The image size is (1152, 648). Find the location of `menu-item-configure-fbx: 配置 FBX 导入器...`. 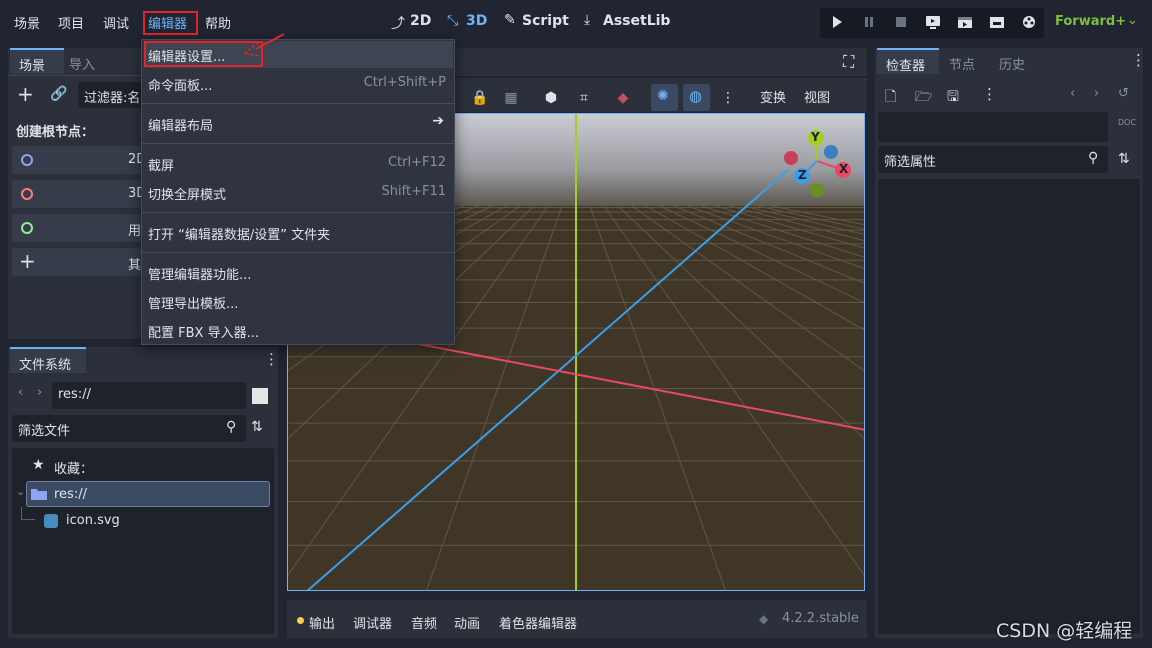

menu-item-configure-fbx: 配置 FBX 导入器... is located at coordinates (203, 331).